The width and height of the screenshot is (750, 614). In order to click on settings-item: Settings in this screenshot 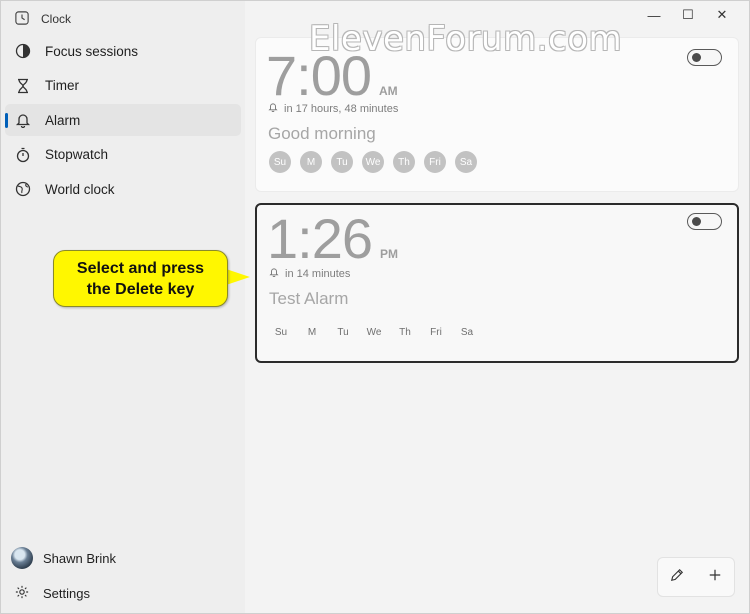, I will do `click(52, 593)`.